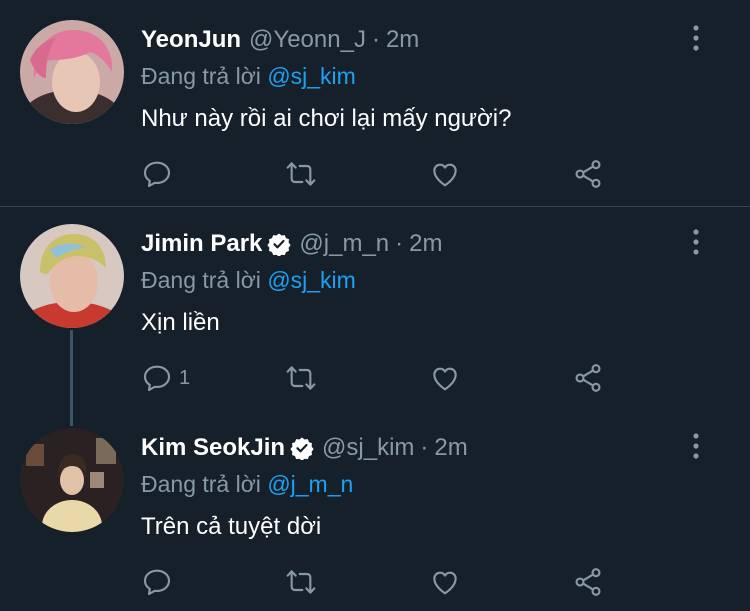 This screenshot has height=611, width=750. Describe the element at coordinates (191, 40) in the screenshot. I see `display-name: YeonJun` at that location.